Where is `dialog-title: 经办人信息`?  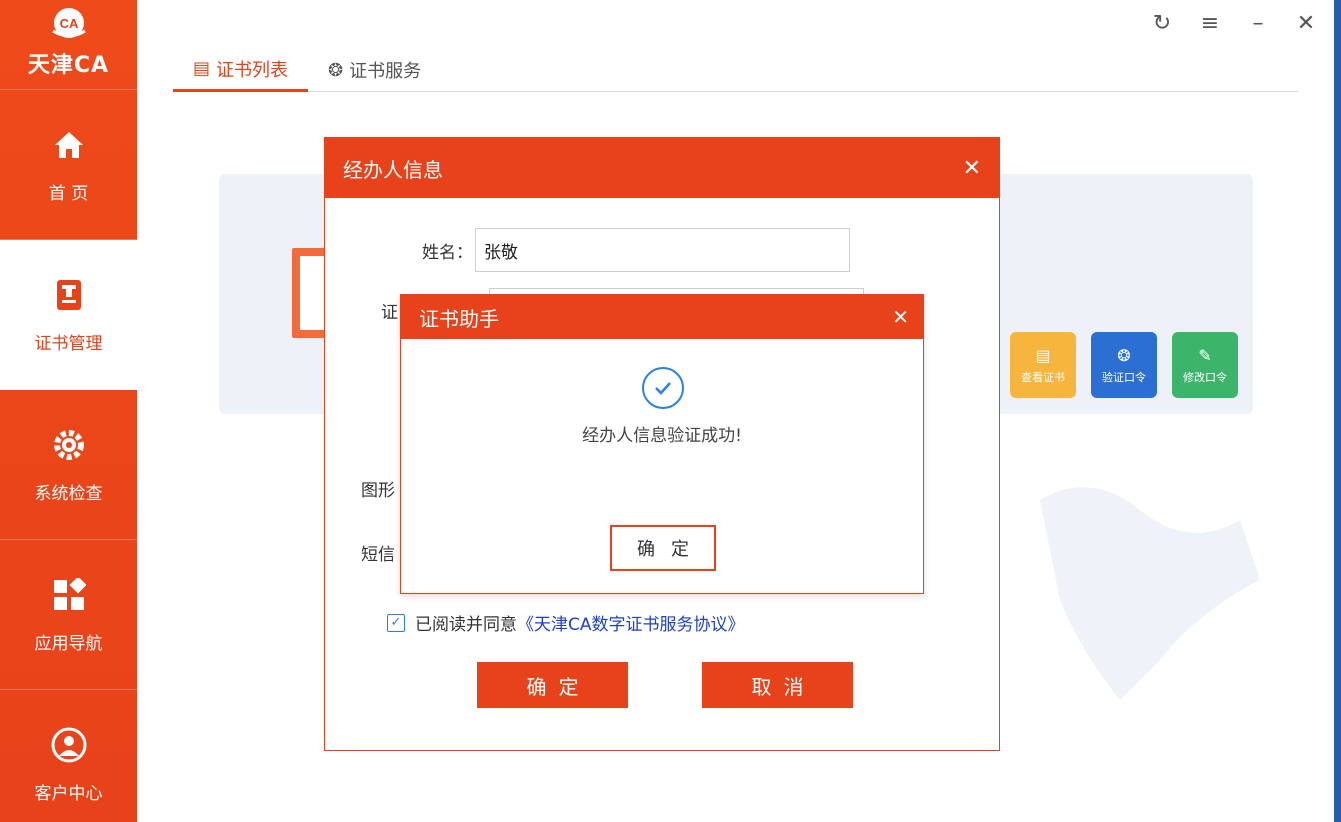 dialog-title: 经办人信息 is located at coordinates (393, 169).